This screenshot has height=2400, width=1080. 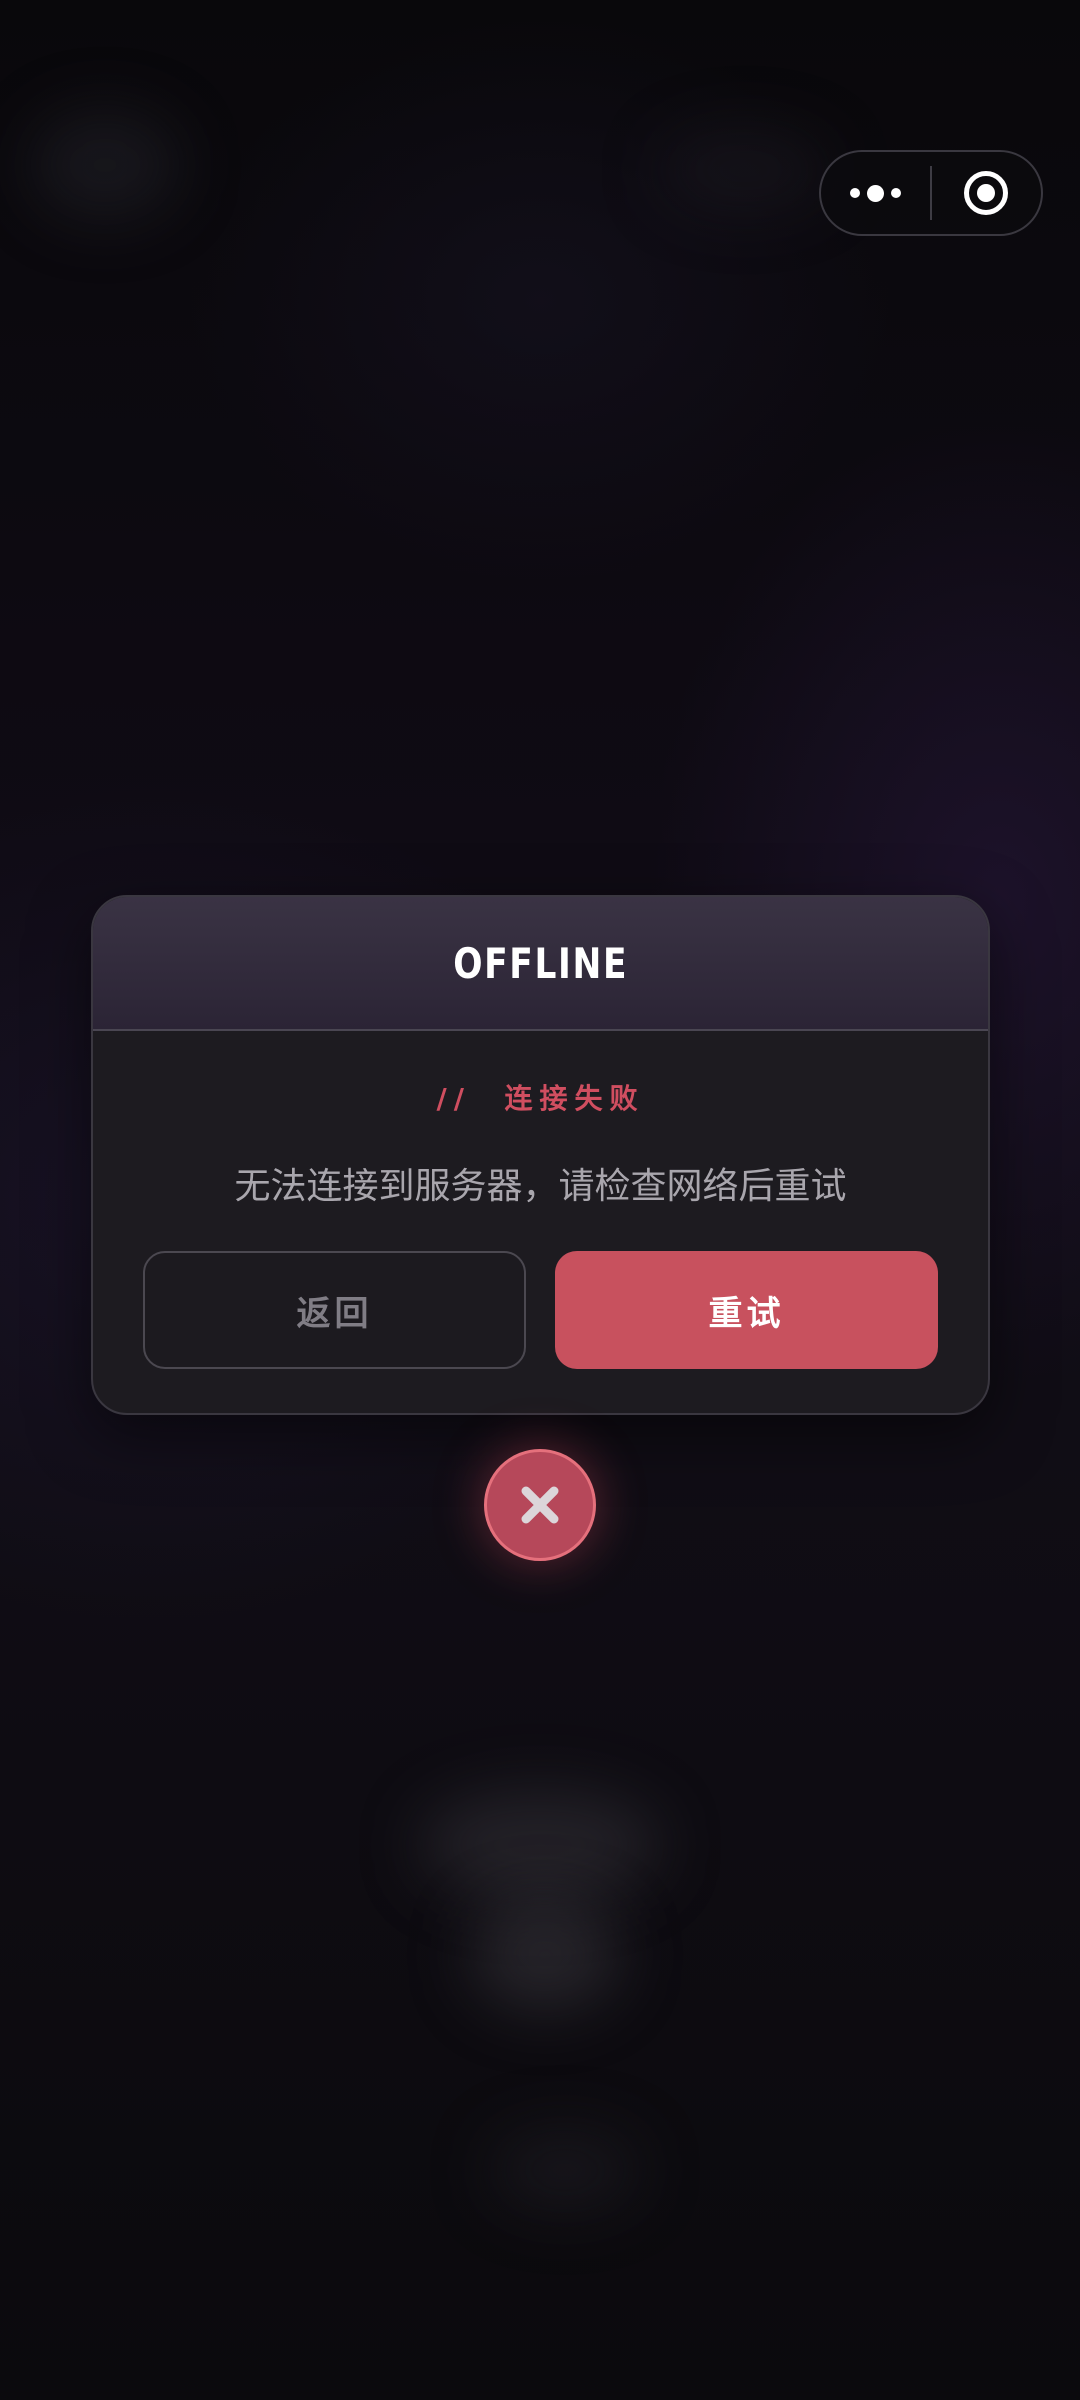 I want to click on exit-button, so click(x=986, y=193).